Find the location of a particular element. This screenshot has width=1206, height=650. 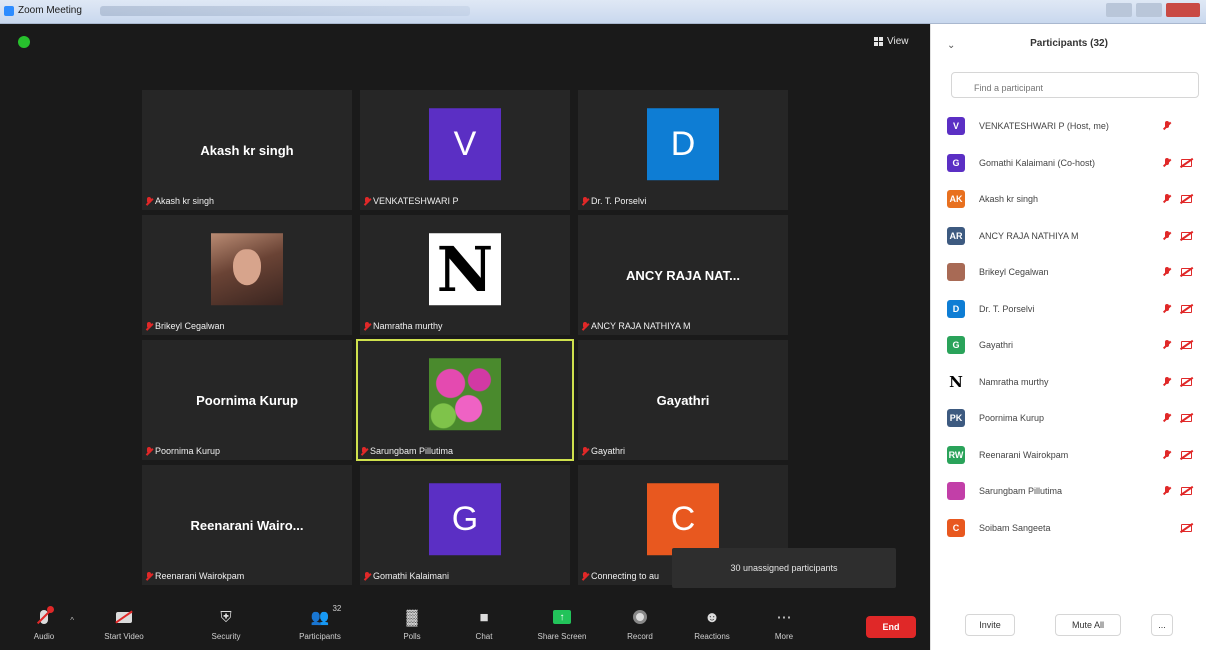

polls-label: Polls is located at coordinates (412, 636).